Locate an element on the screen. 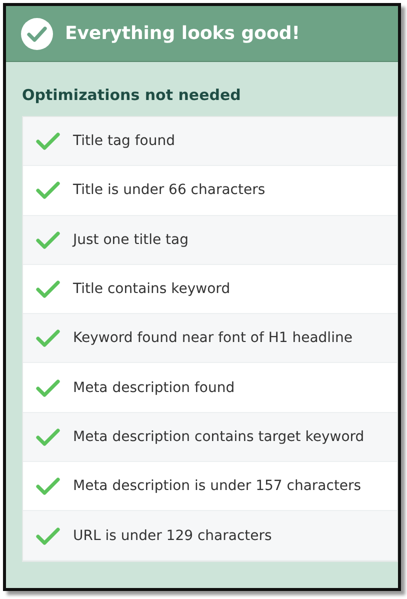 The width and height of the screenshot is (407, 599). section-title: Optimizations not needed is located at coordinates (132, 95).